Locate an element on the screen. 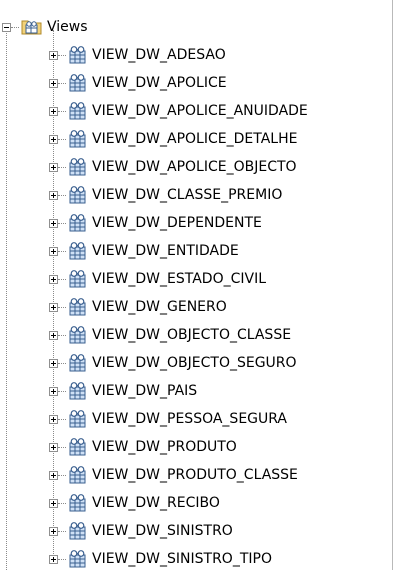 The image size is (395, 573). view-tree-item: VIEW_DW_PRODUTO is located at coordinates (143, 447).